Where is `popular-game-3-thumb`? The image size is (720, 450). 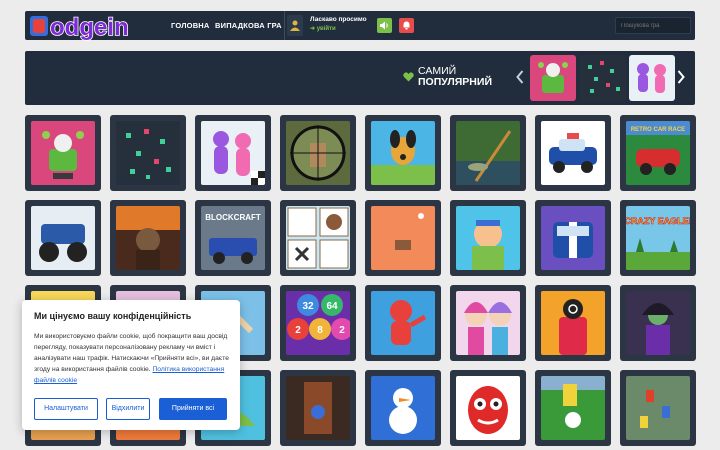 popular-game-3-thumb is located at coordinates (652, 78).